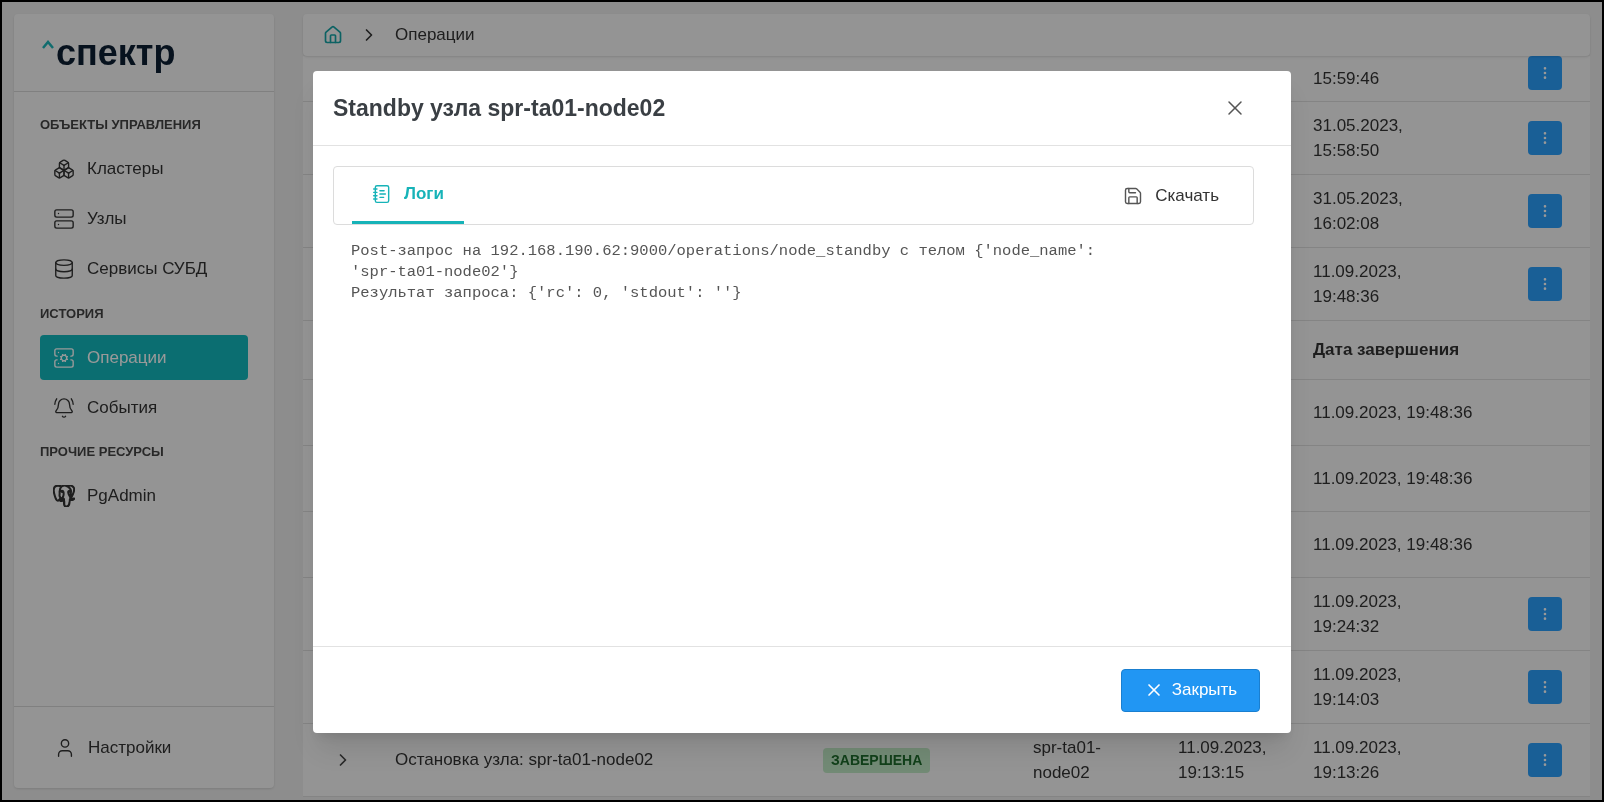  What do you see at coordinates (1358, 210) in the screenshot?
I see `end-date: 31.05.2023, 16:02:08` at bounding box center [1358, 210].